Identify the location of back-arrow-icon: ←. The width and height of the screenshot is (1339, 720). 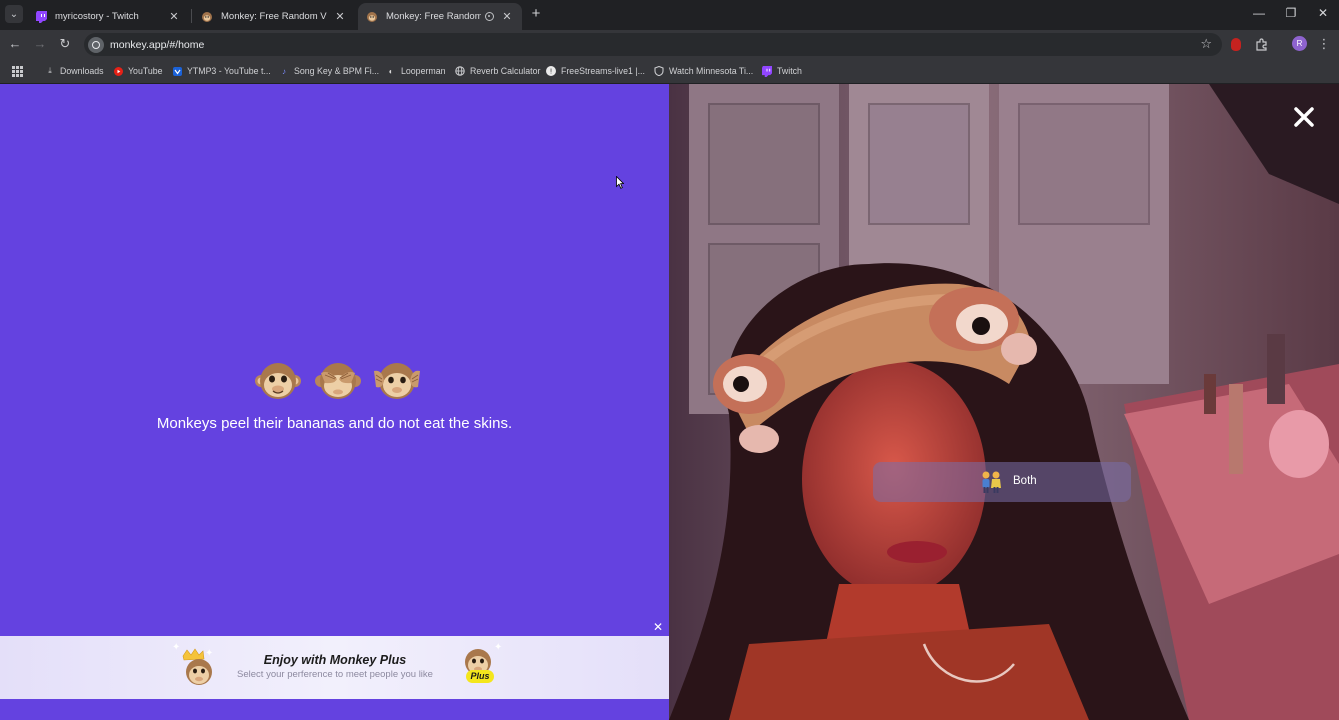
(15, 44).